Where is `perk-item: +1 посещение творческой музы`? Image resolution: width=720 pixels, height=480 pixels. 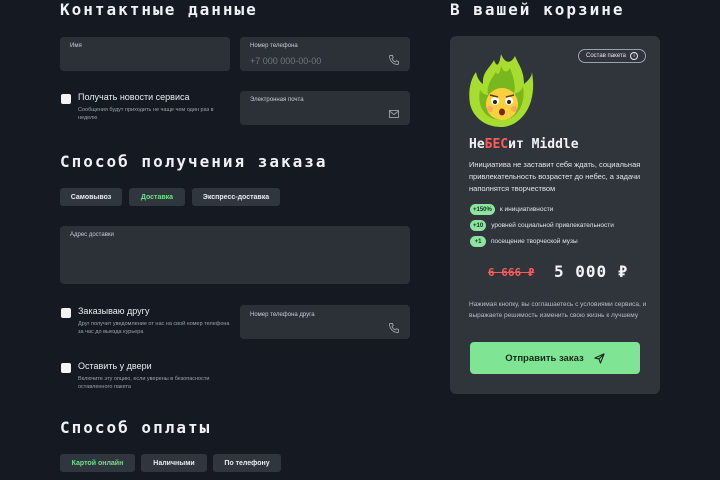 perk-item: +1 посещение творческой музы is located at coordinates (524, 241).